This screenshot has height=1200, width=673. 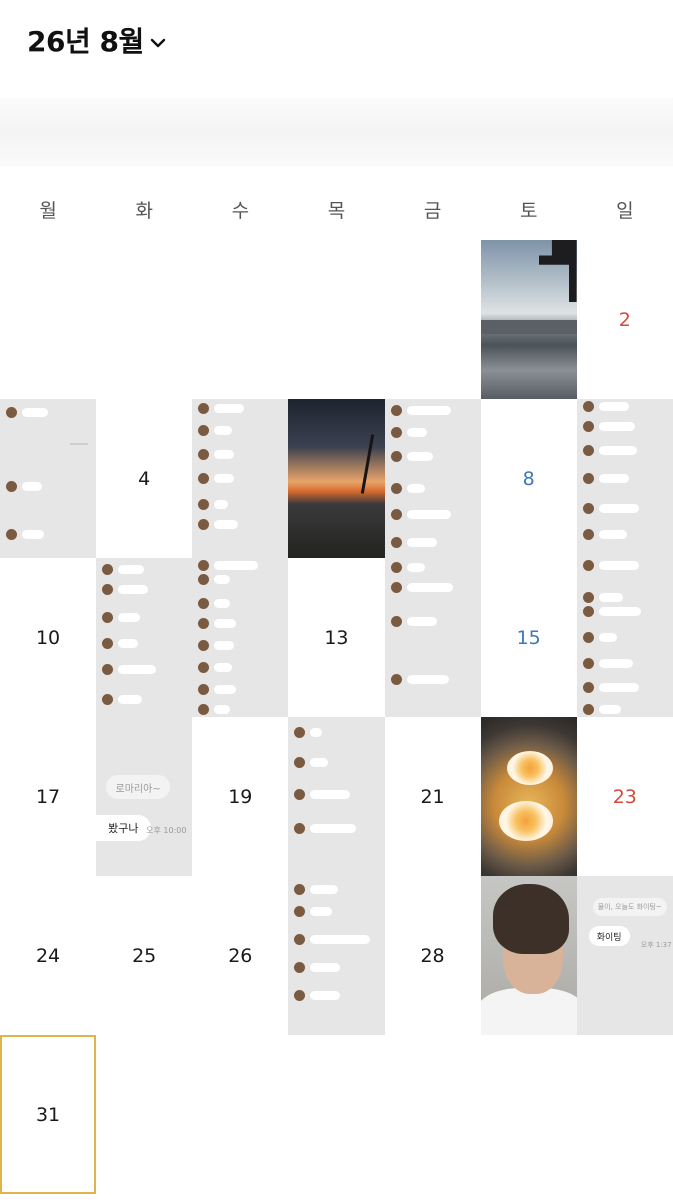 What do you see at coordinates (166, 830) in the screenshot?
I see `chat-time: 오후 10:00` at bounding box center [166, 830].